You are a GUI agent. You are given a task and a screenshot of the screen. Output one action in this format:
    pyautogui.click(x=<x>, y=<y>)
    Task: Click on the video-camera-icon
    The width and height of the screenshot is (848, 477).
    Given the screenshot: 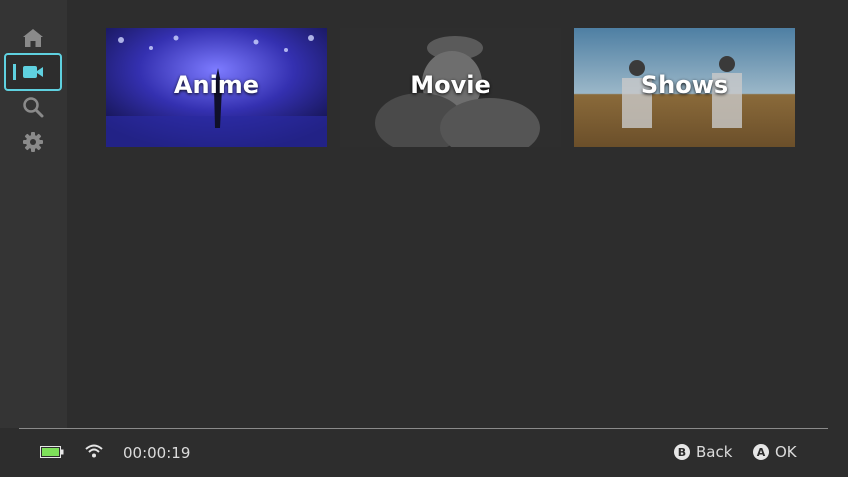 What is the action you would take?
    pyautogui.click(x=33, y=72)
    